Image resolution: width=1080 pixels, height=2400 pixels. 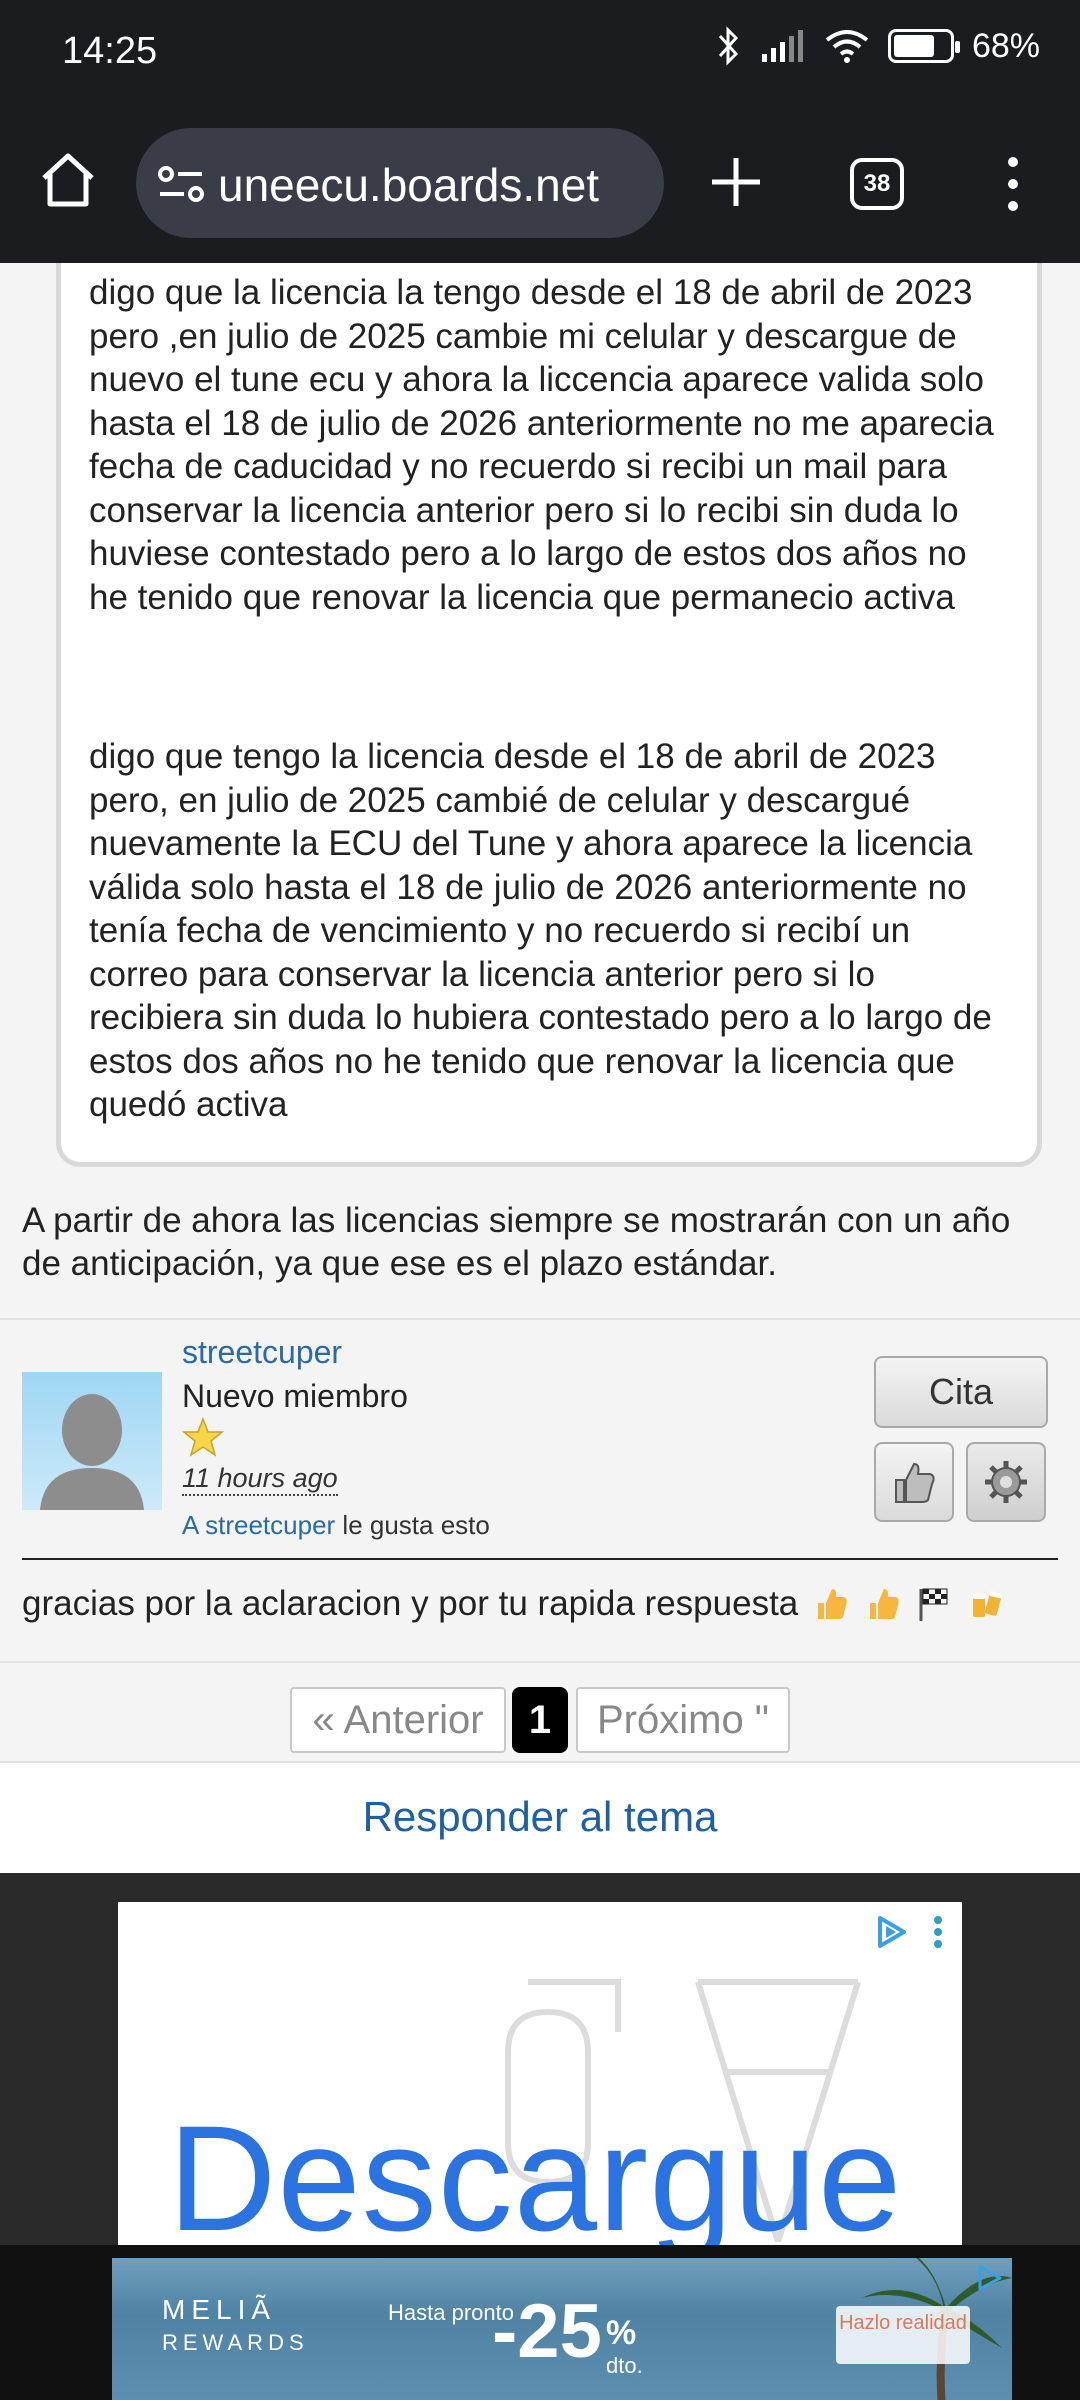 I want to click on browser-toolbar: uneecu.boards.net 38, so click(x=540, y=185).